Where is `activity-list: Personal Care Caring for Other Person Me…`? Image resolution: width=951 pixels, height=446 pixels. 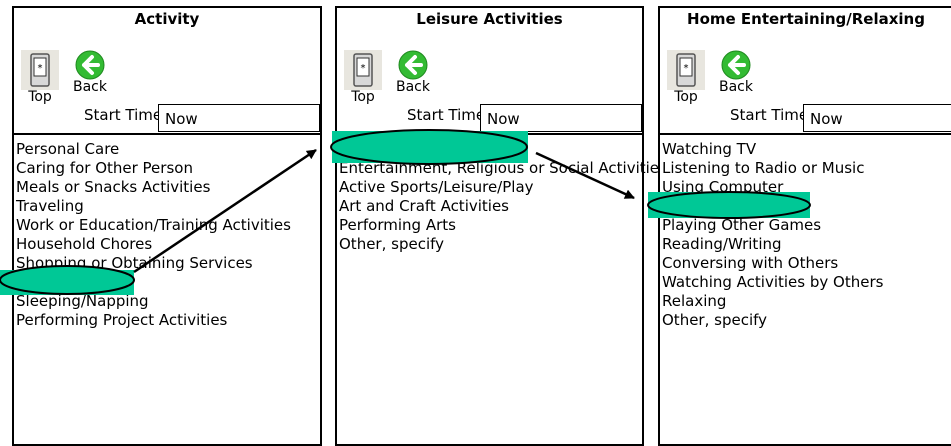 activity-list: Personal Care Caring for Other Person Me… is located at coordinates (168, 235).